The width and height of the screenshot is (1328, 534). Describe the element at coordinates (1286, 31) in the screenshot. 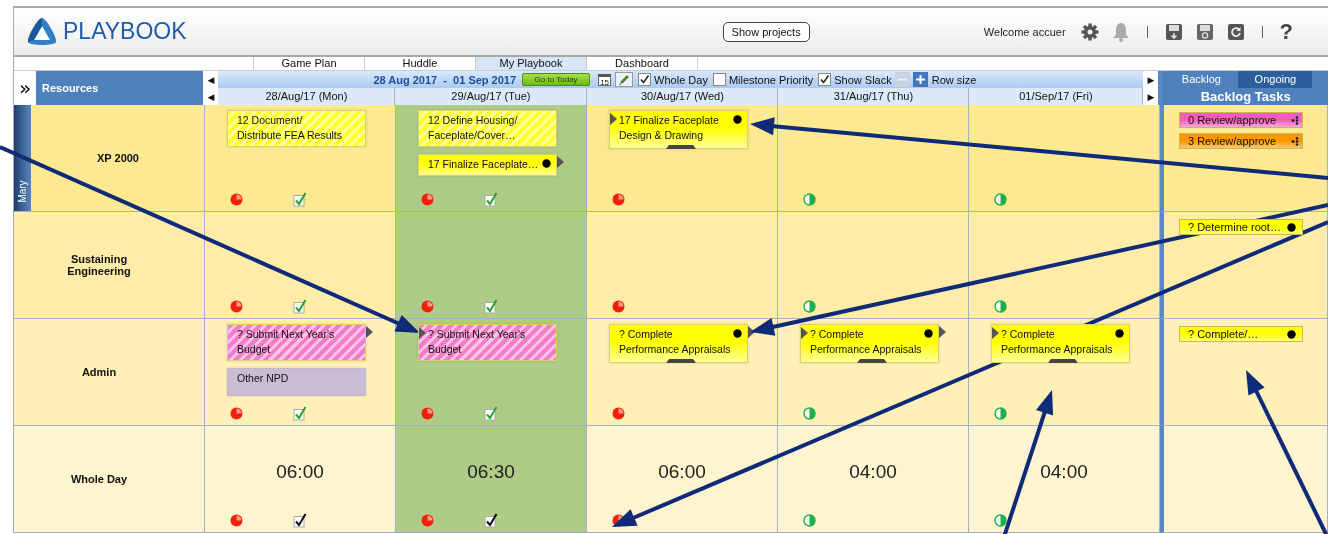

I see `help-icon: ?` at that location.